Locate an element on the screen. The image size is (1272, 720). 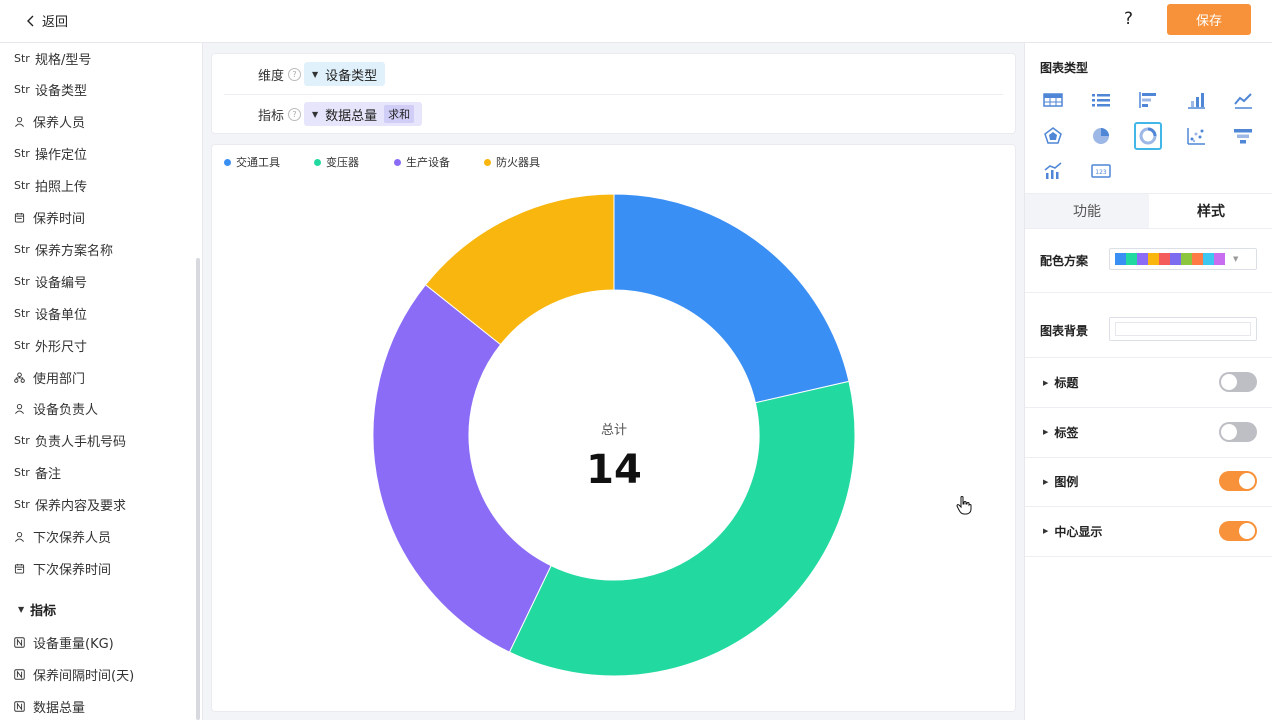
field-item: 下次保养人员 is located at coordinates (62, 537).